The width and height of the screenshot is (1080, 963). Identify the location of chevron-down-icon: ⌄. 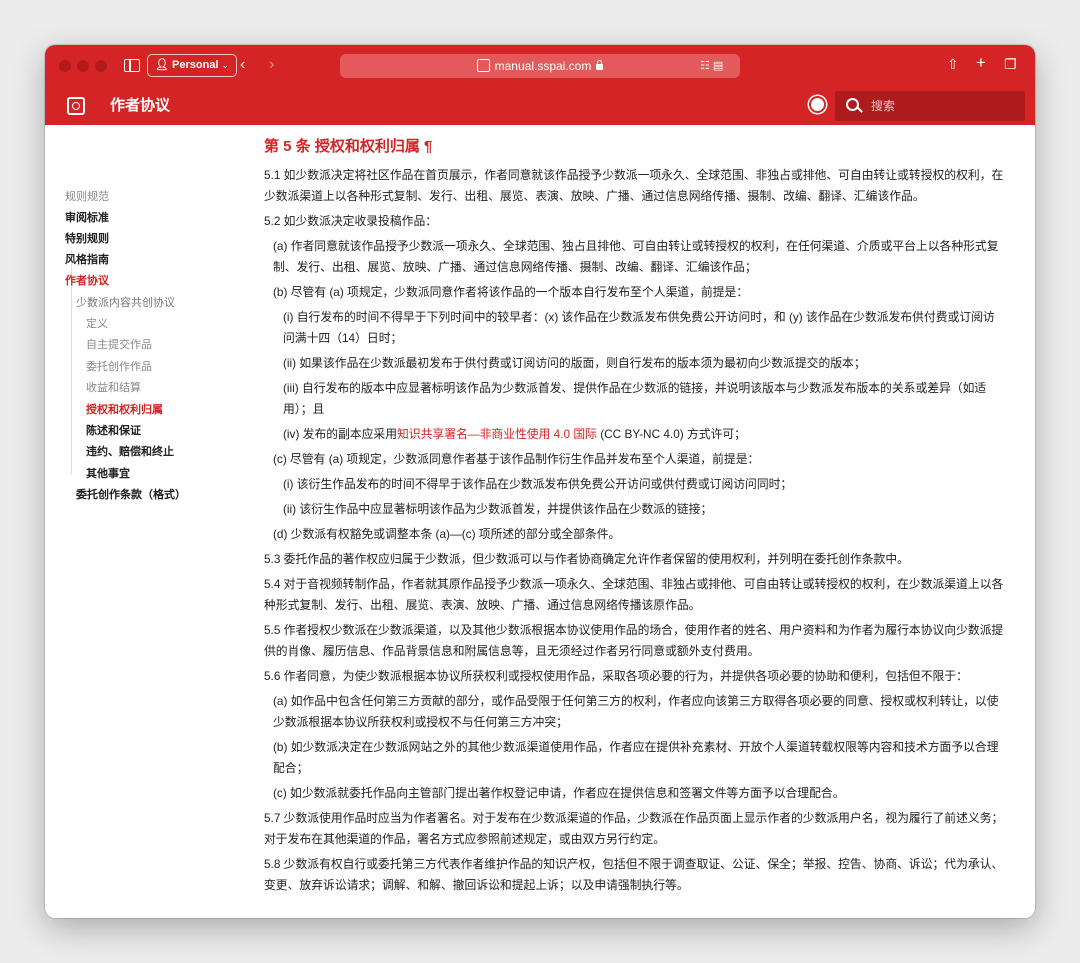
(225, 65).